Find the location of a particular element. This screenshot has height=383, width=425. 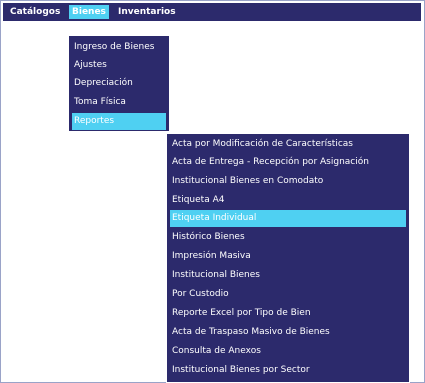

menu-item-ajustes: Ajustes is located at coordinates (119, 65).